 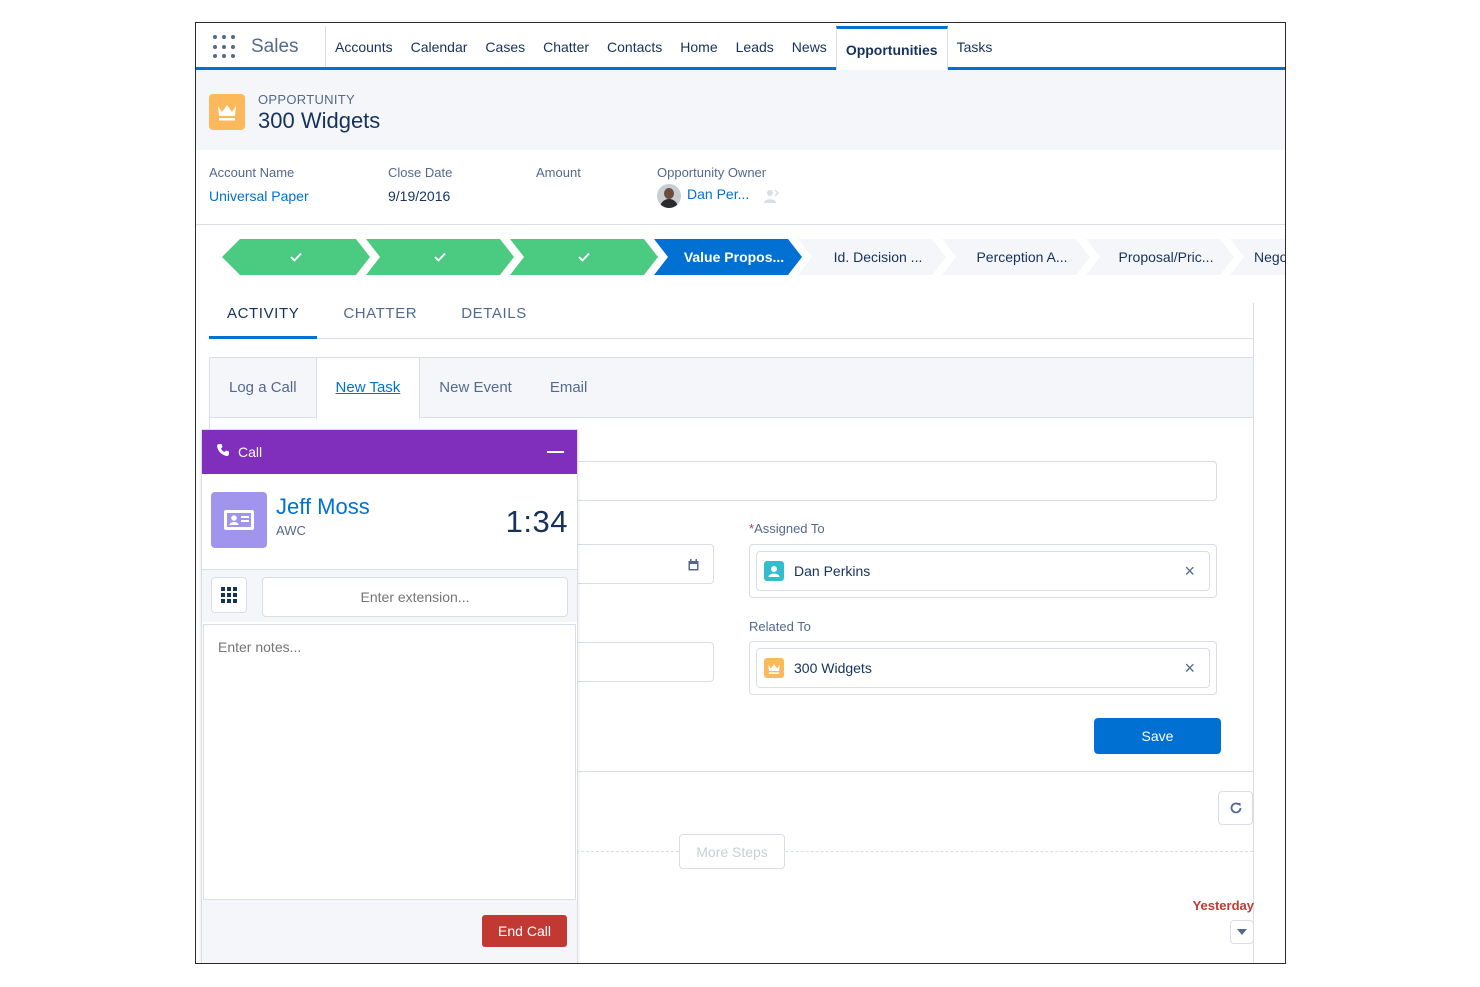 I want to click on path-step-negotiation: Nego, so click(x=1258, y=257).